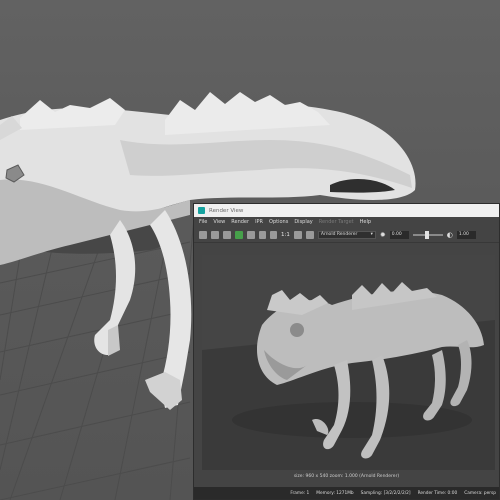 This screenshot has width=500, height=500. Describe the element at coordinates (371, 234) in the screenshot. I see `chevron-down-icon: ▾` at that location.